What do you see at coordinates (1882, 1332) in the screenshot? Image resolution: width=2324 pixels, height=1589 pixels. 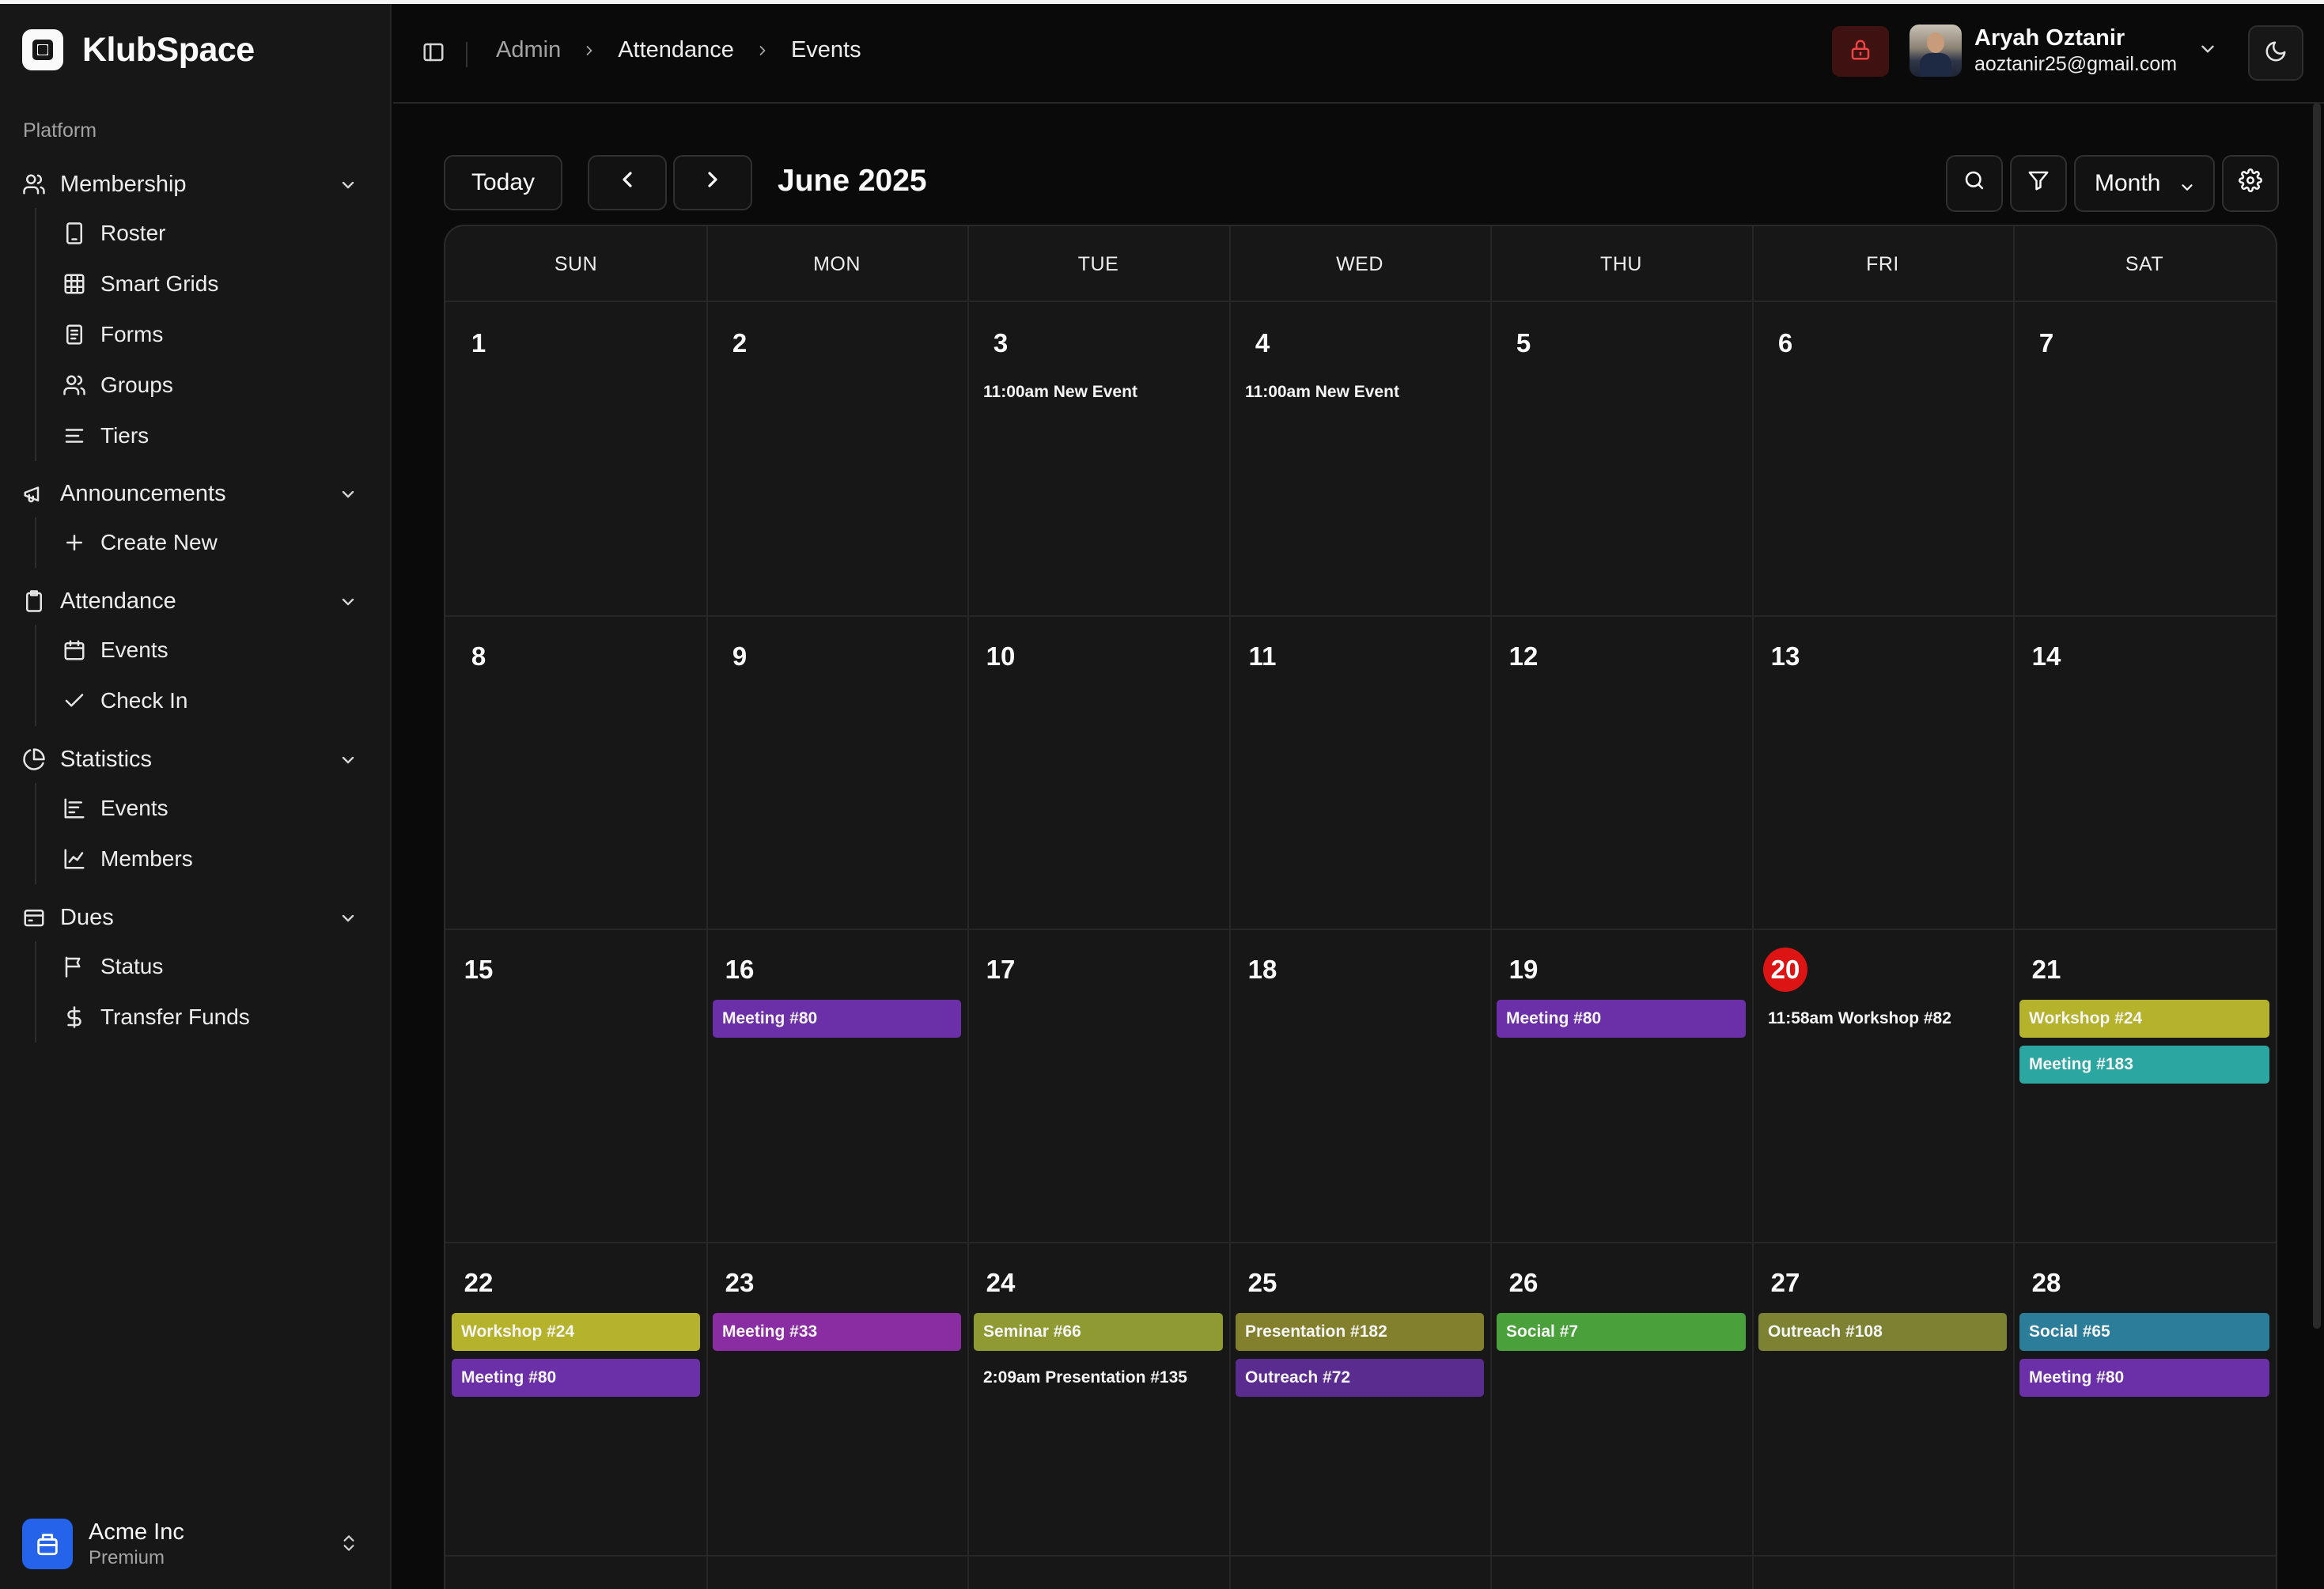 I see `event-chip: Outreach #108` at bounding box center [1882, 1332].